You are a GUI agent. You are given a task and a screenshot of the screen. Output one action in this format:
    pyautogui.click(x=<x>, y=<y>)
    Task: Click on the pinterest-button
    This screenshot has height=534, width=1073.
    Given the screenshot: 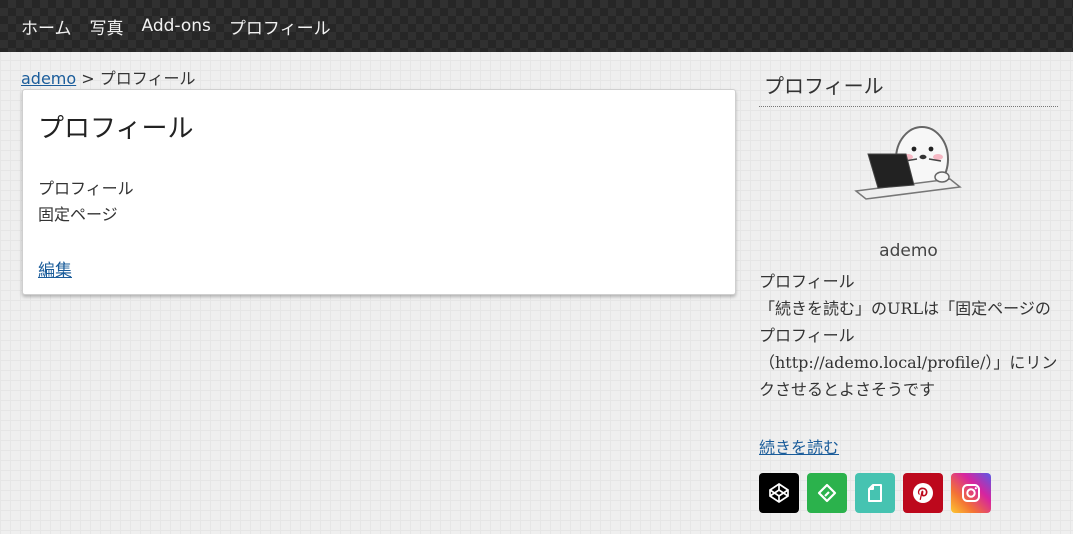 What is the action you would take?
    pyautogui.click(x=923, y=493)
    